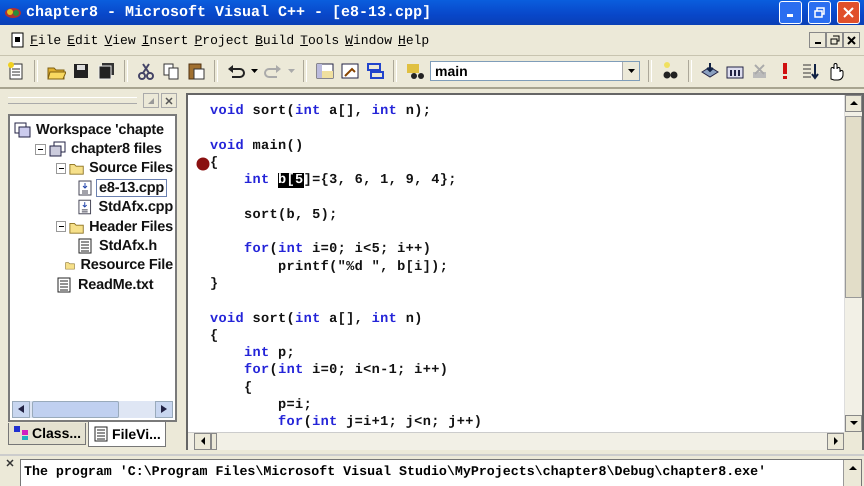 Image resolution: width=864 pixels, height=486 pixels. What do you see at coordinates (100, 130) in the screenshot?
I see `tree-item: Workspace 'chapte` at bounding box center [100, 130].